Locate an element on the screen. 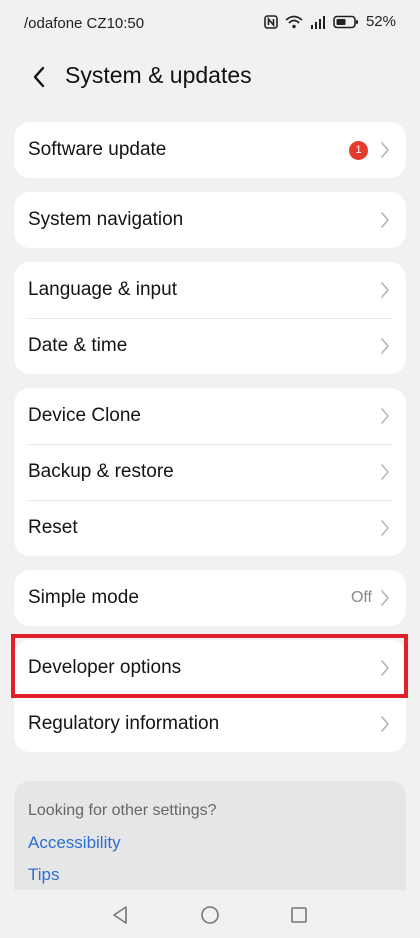 This screenshot has width=420, height=938. settings-group-2: System navigation is located at coordinates (210, 220).